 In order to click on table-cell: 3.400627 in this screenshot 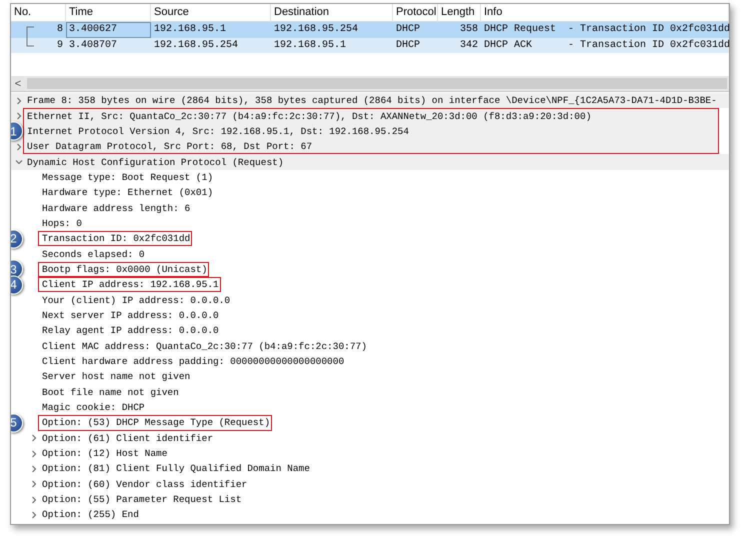, I will do `click(108, 30)`.